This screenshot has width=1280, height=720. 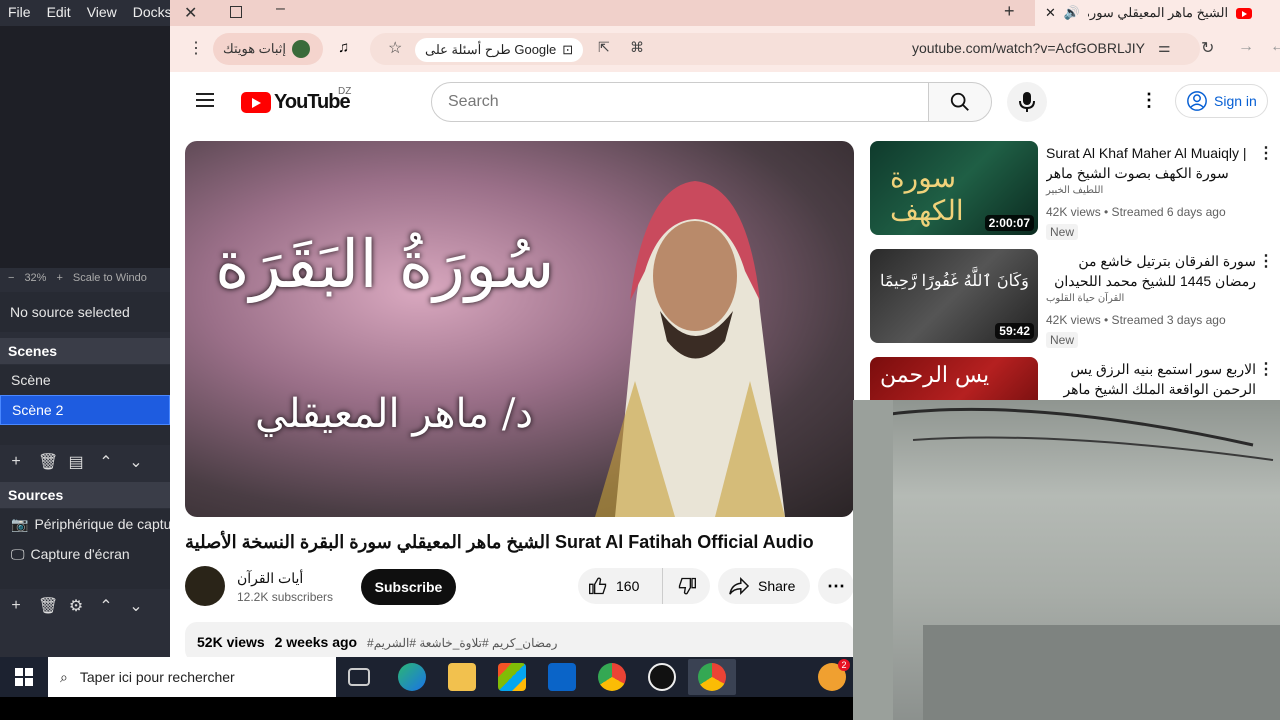 What do you see at coordinates (1164, 47) in the screenshot?
I see `site-settings-icon: ⚌` at bounding box center [1164, 47].